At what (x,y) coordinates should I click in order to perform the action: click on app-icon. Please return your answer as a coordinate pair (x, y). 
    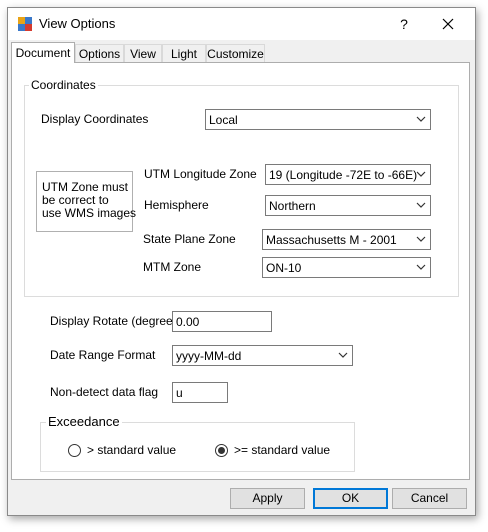
    Looking at the image, I should click on (25, 24).